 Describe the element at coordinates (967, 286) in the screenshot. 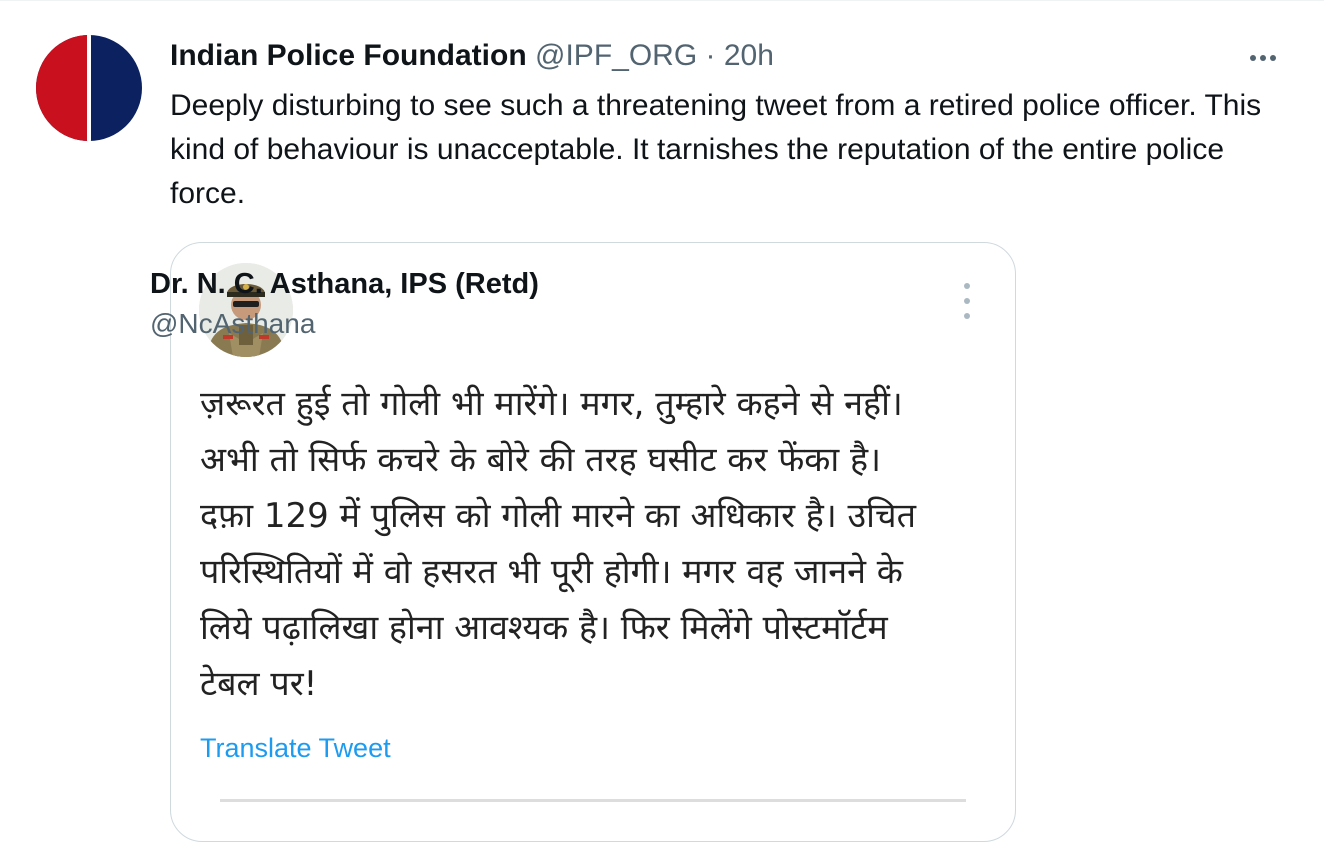

I see `vertical-ellipsis-icon` at that location.